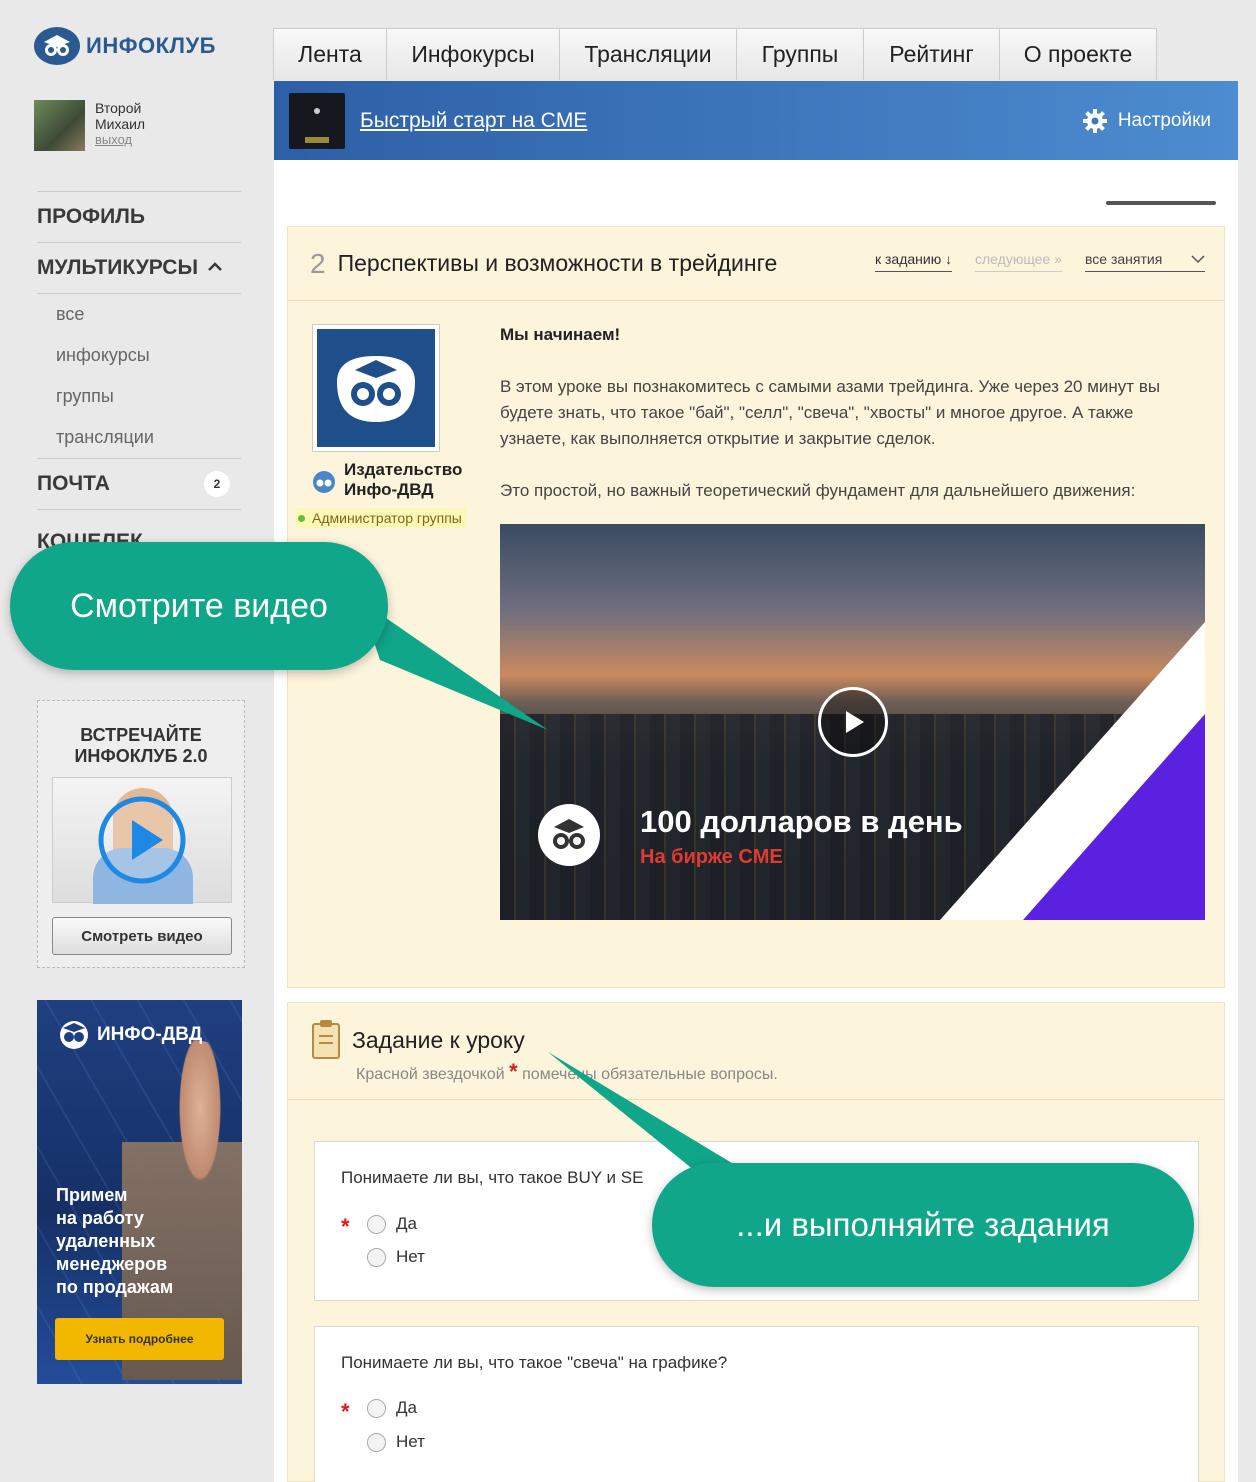 This screenshot has width=1256, height=1482. I want to click on author-name-line: Издательство, so click(403, 469).